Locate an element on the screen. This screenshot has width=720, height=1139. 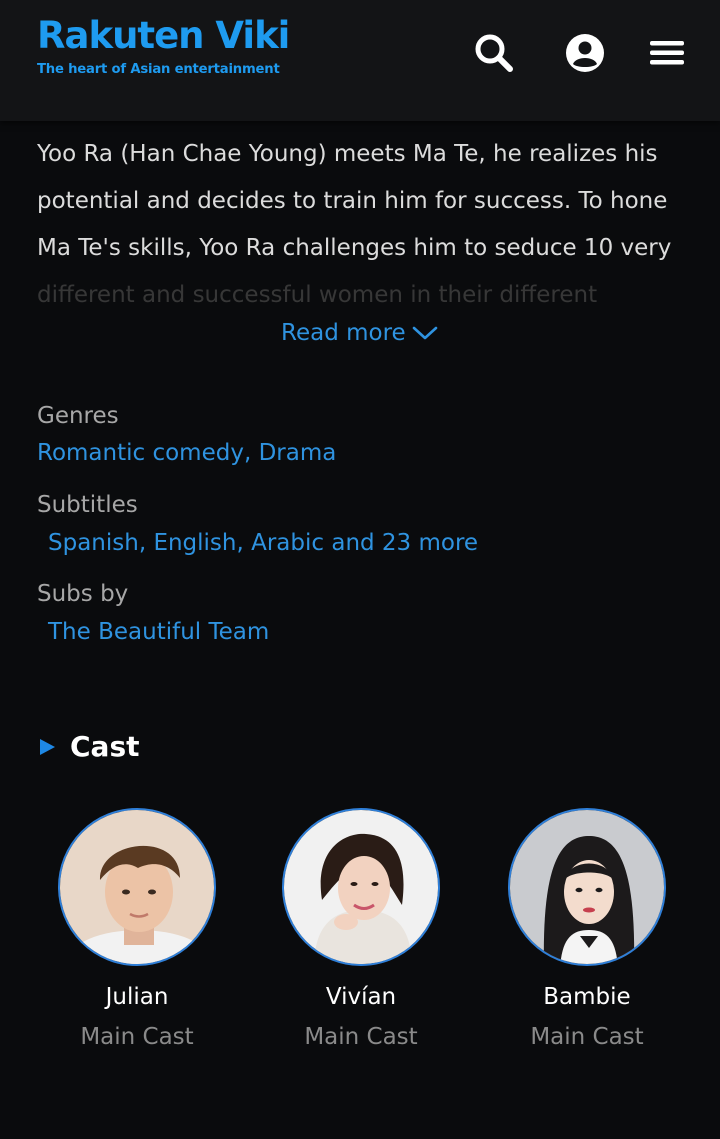
search-button is located at coordinates (494, 53).